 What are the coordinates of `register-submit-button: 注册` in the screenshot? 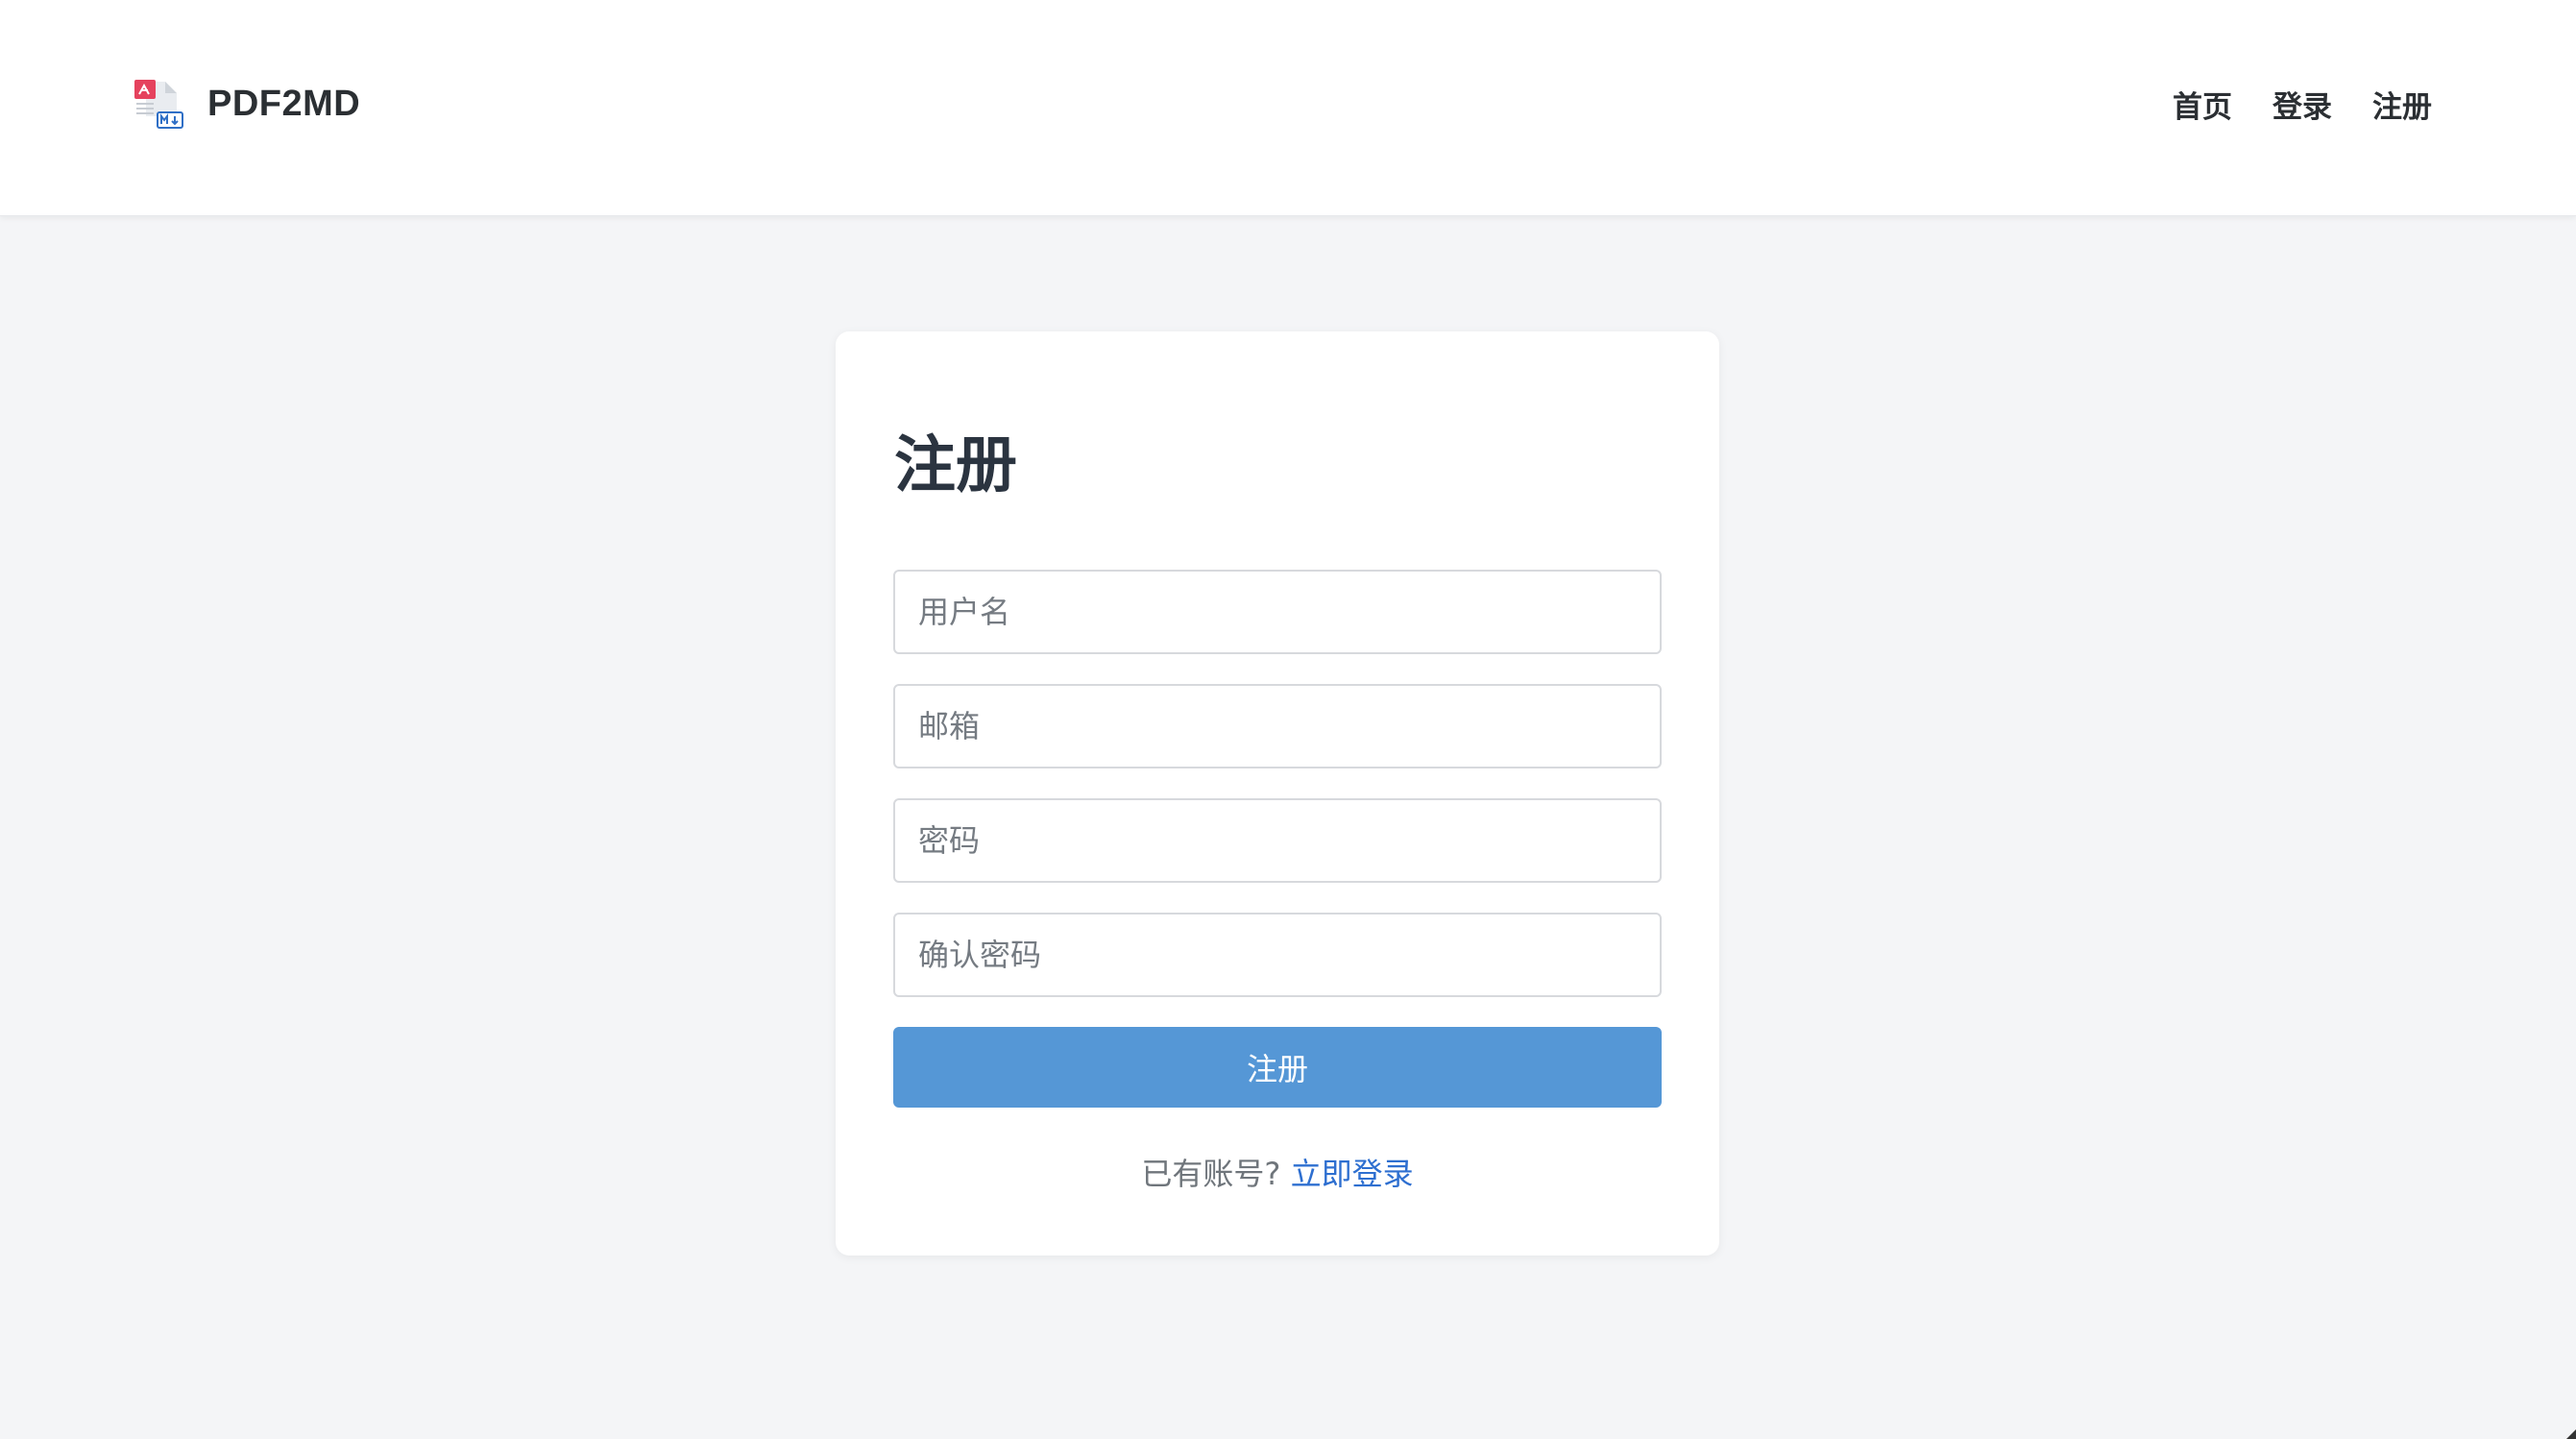 It's located at (1277, 1067).